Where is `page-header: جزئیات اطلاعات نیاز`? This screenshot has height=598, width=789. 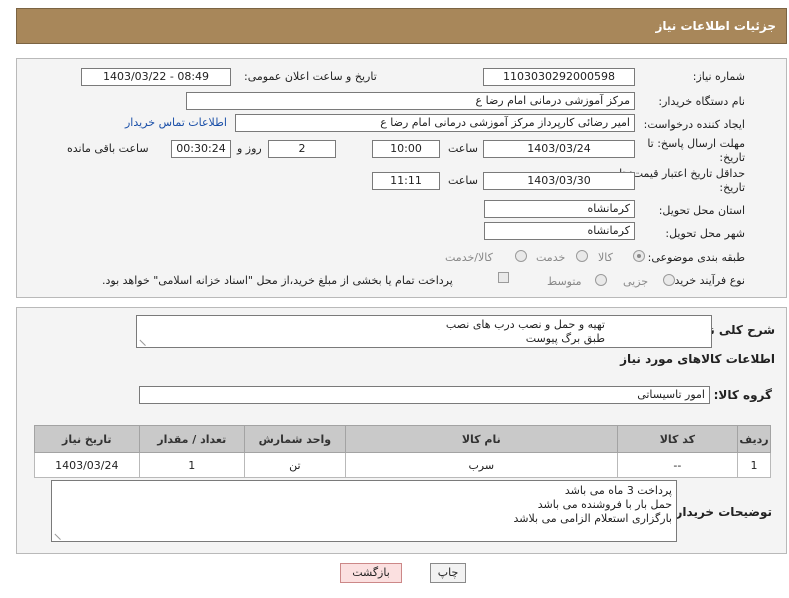 page-header: جزئیات اطلاعات نیاز is located at coordinates (401, 26).